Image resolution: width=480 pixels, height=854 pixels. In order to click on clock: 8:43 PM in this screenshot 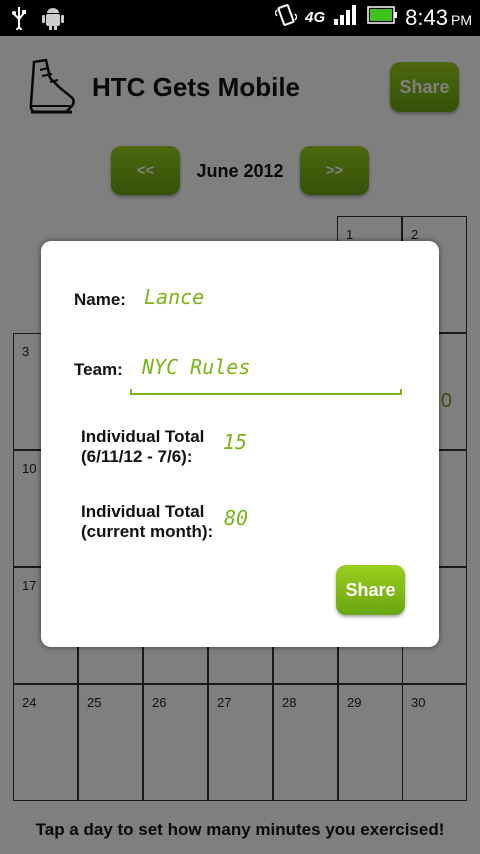, I will do `click(438, 18)`.